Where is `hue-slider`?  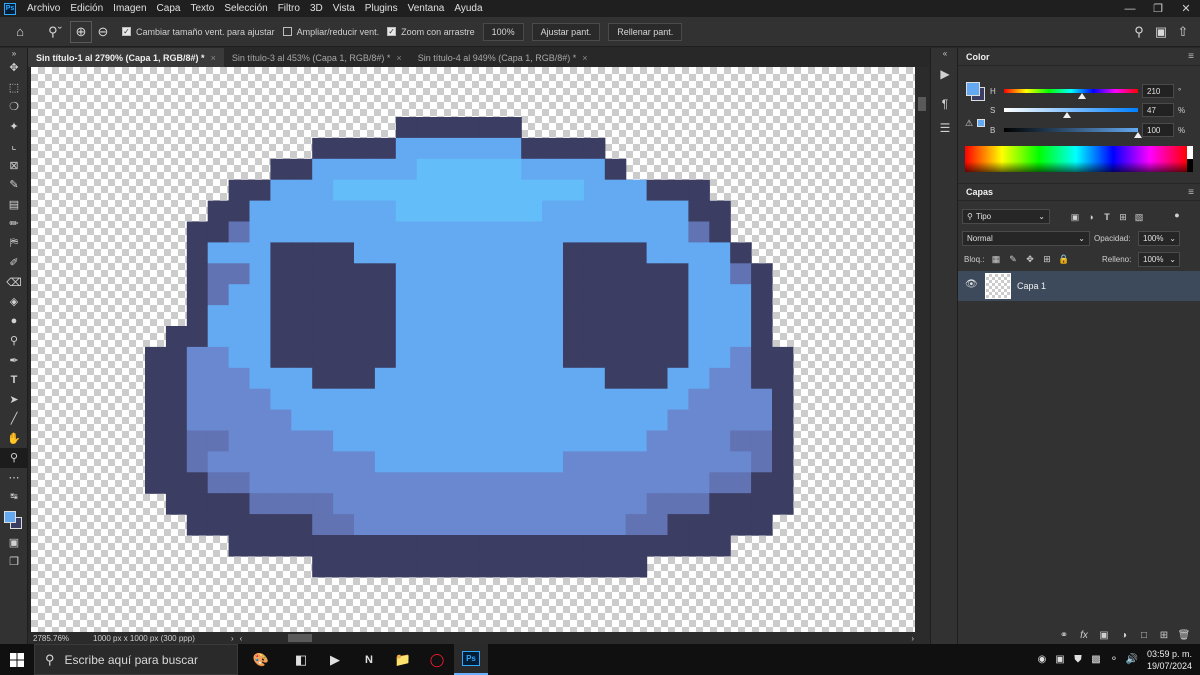 hue-slider is located at coordinates (1071, 94).